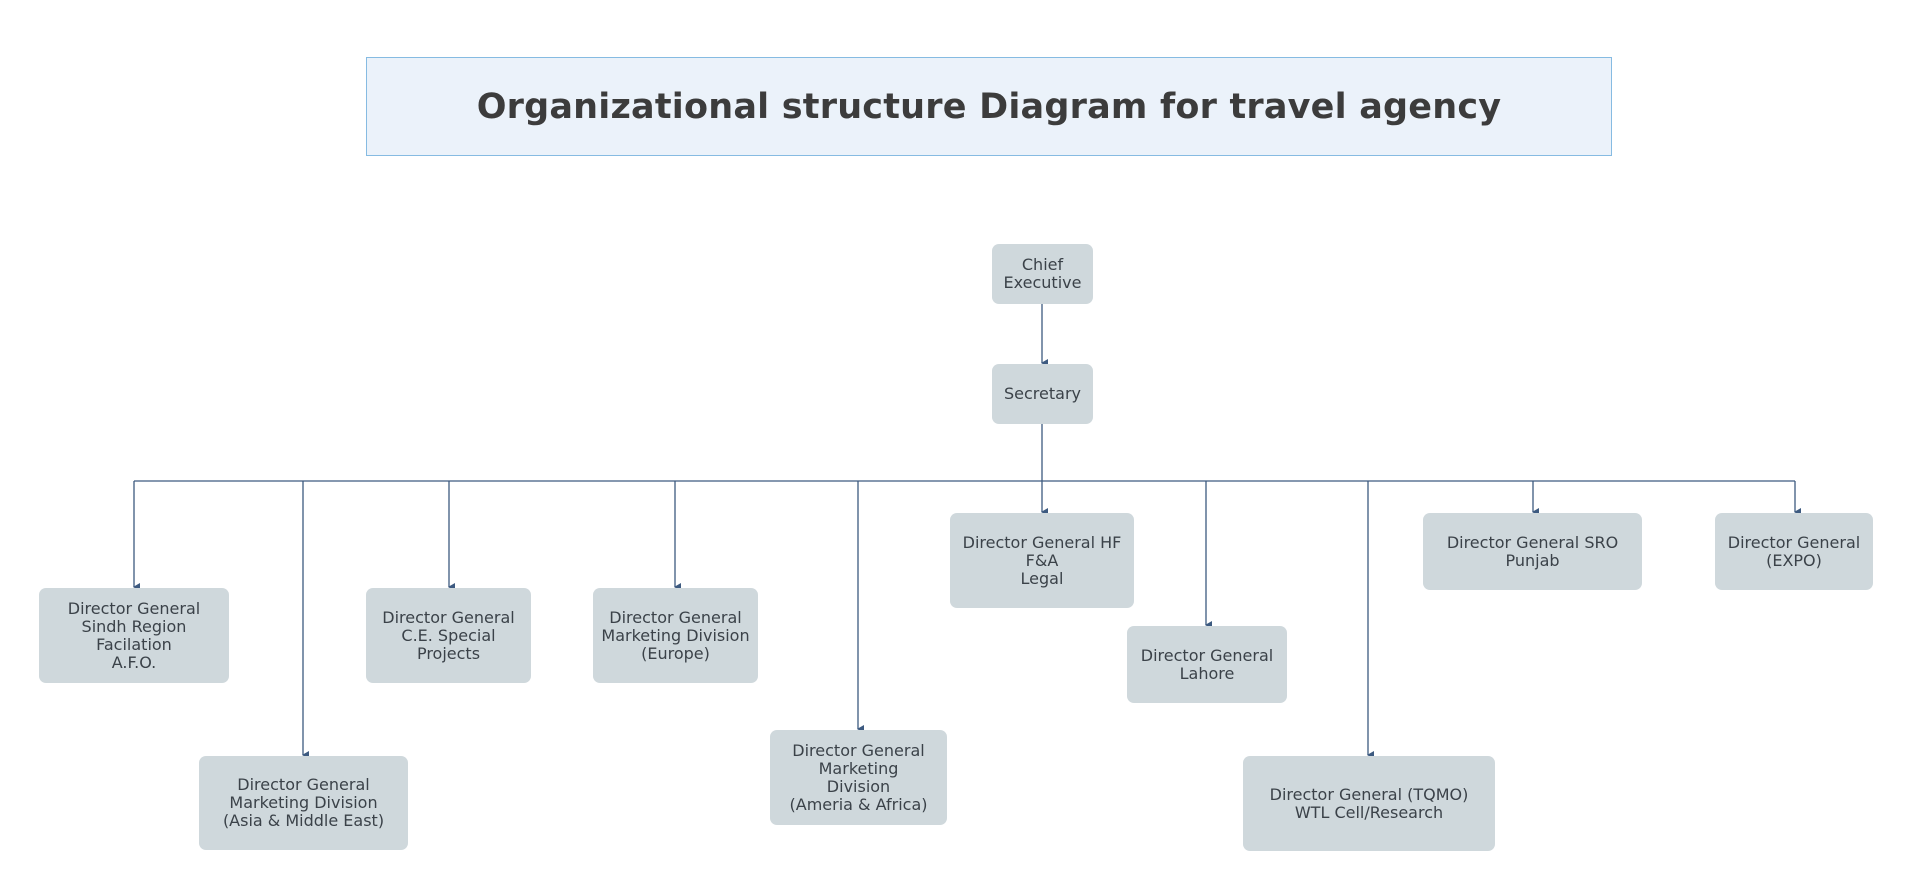  Describe the element at coordinates (1207, 664) in the screenshot. I see `node-dg-lahore: Director General Lahore` at that location.